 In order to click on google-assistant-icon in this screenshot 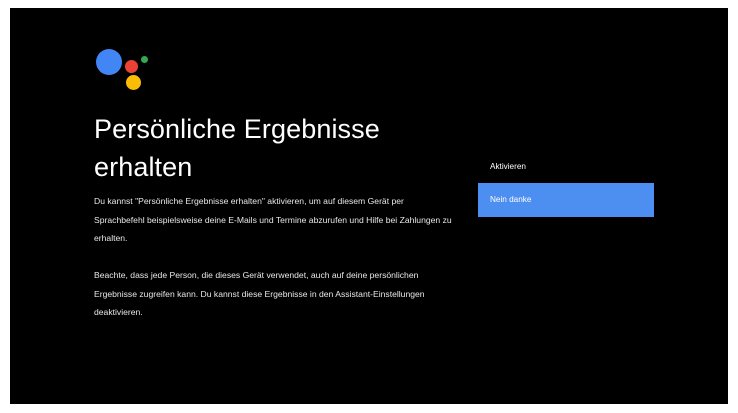, I will do `click(131, 72)`.